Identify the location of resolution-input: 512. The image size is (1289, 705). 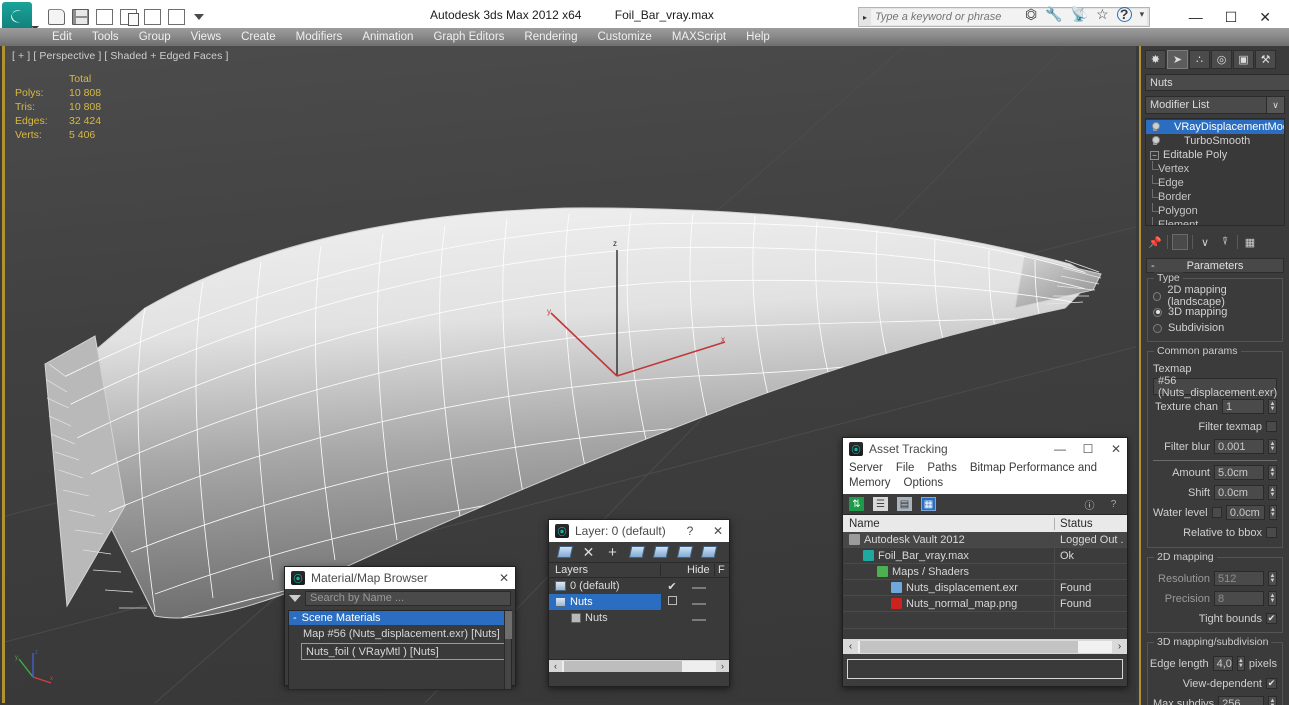
(1239, 578).